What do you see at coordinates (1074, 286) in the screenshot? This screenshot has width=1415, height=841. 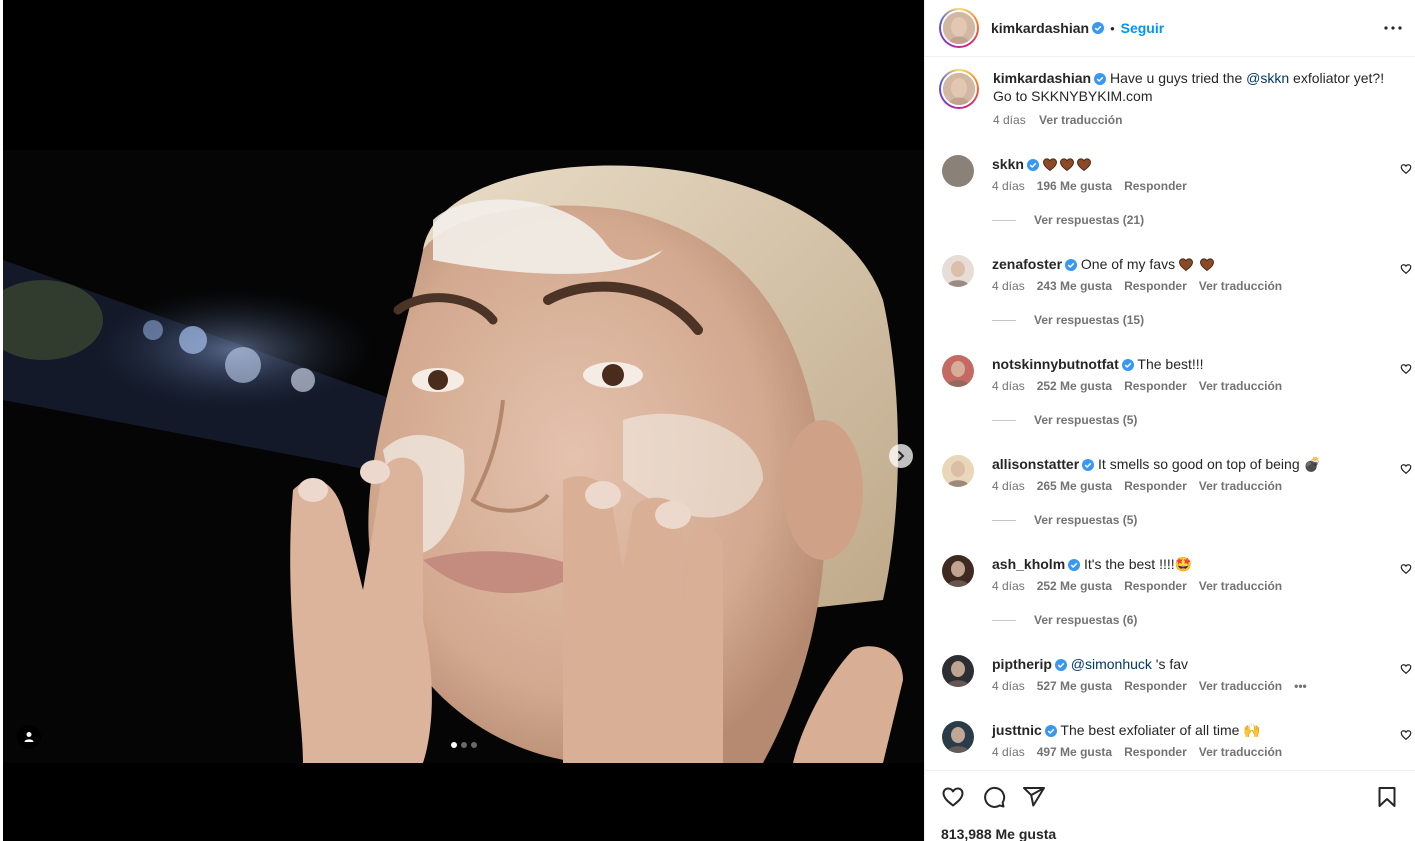 I see `comment-like-count: 243 Me gusta` at bounding box center [1074, 286].